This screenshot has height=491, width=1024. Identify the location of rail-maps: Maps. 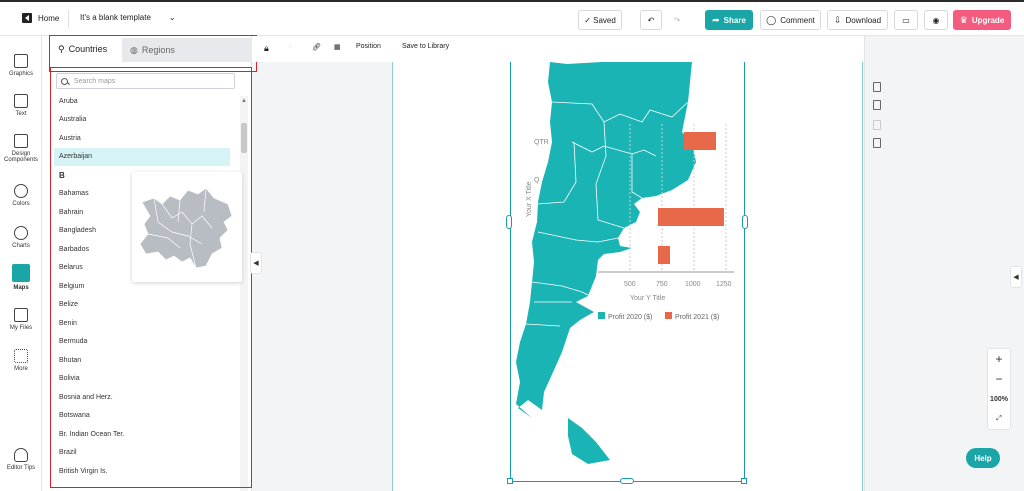
(21, 277).